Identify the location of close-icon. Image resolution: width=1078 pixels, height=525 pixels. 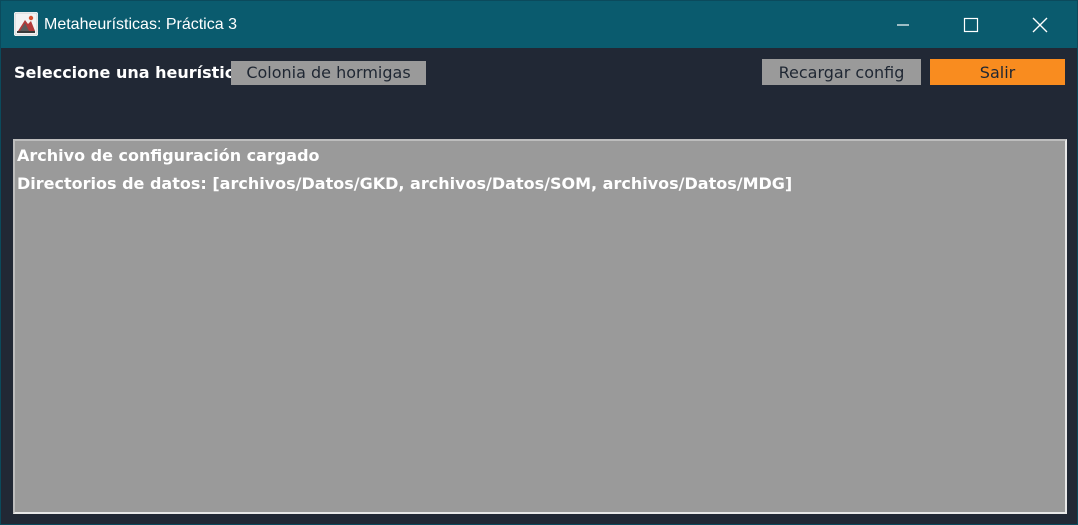
(1040, 24).